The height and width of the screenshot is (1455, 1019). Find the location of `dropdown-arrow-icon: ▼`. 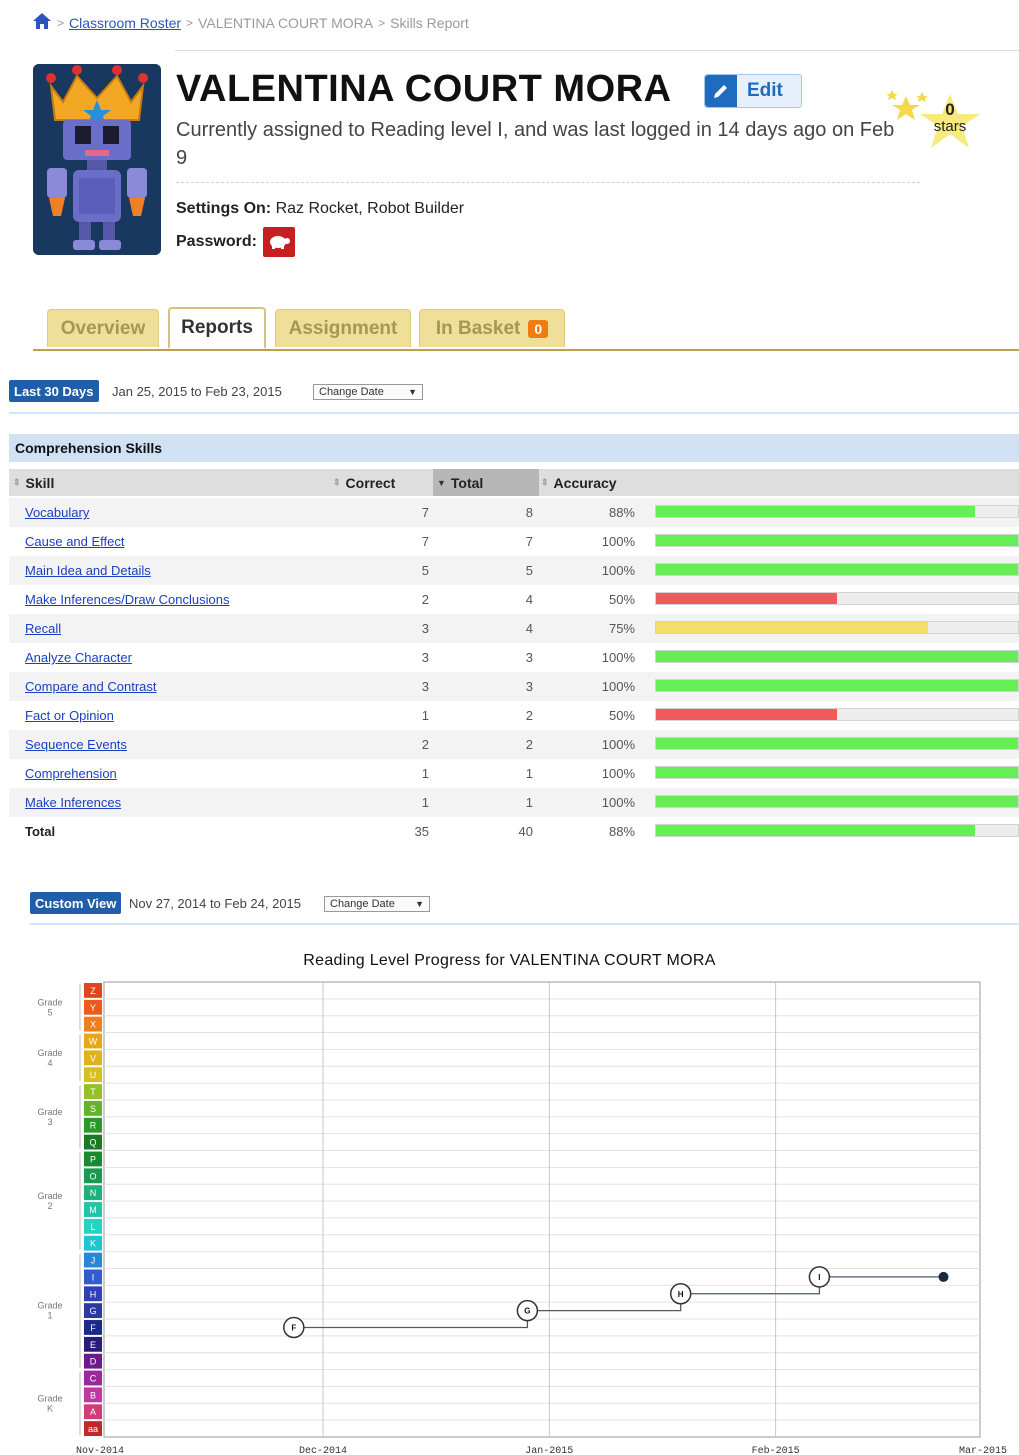

dropdown-arrow-icon: ▼ is located at coordinates (412, 392).